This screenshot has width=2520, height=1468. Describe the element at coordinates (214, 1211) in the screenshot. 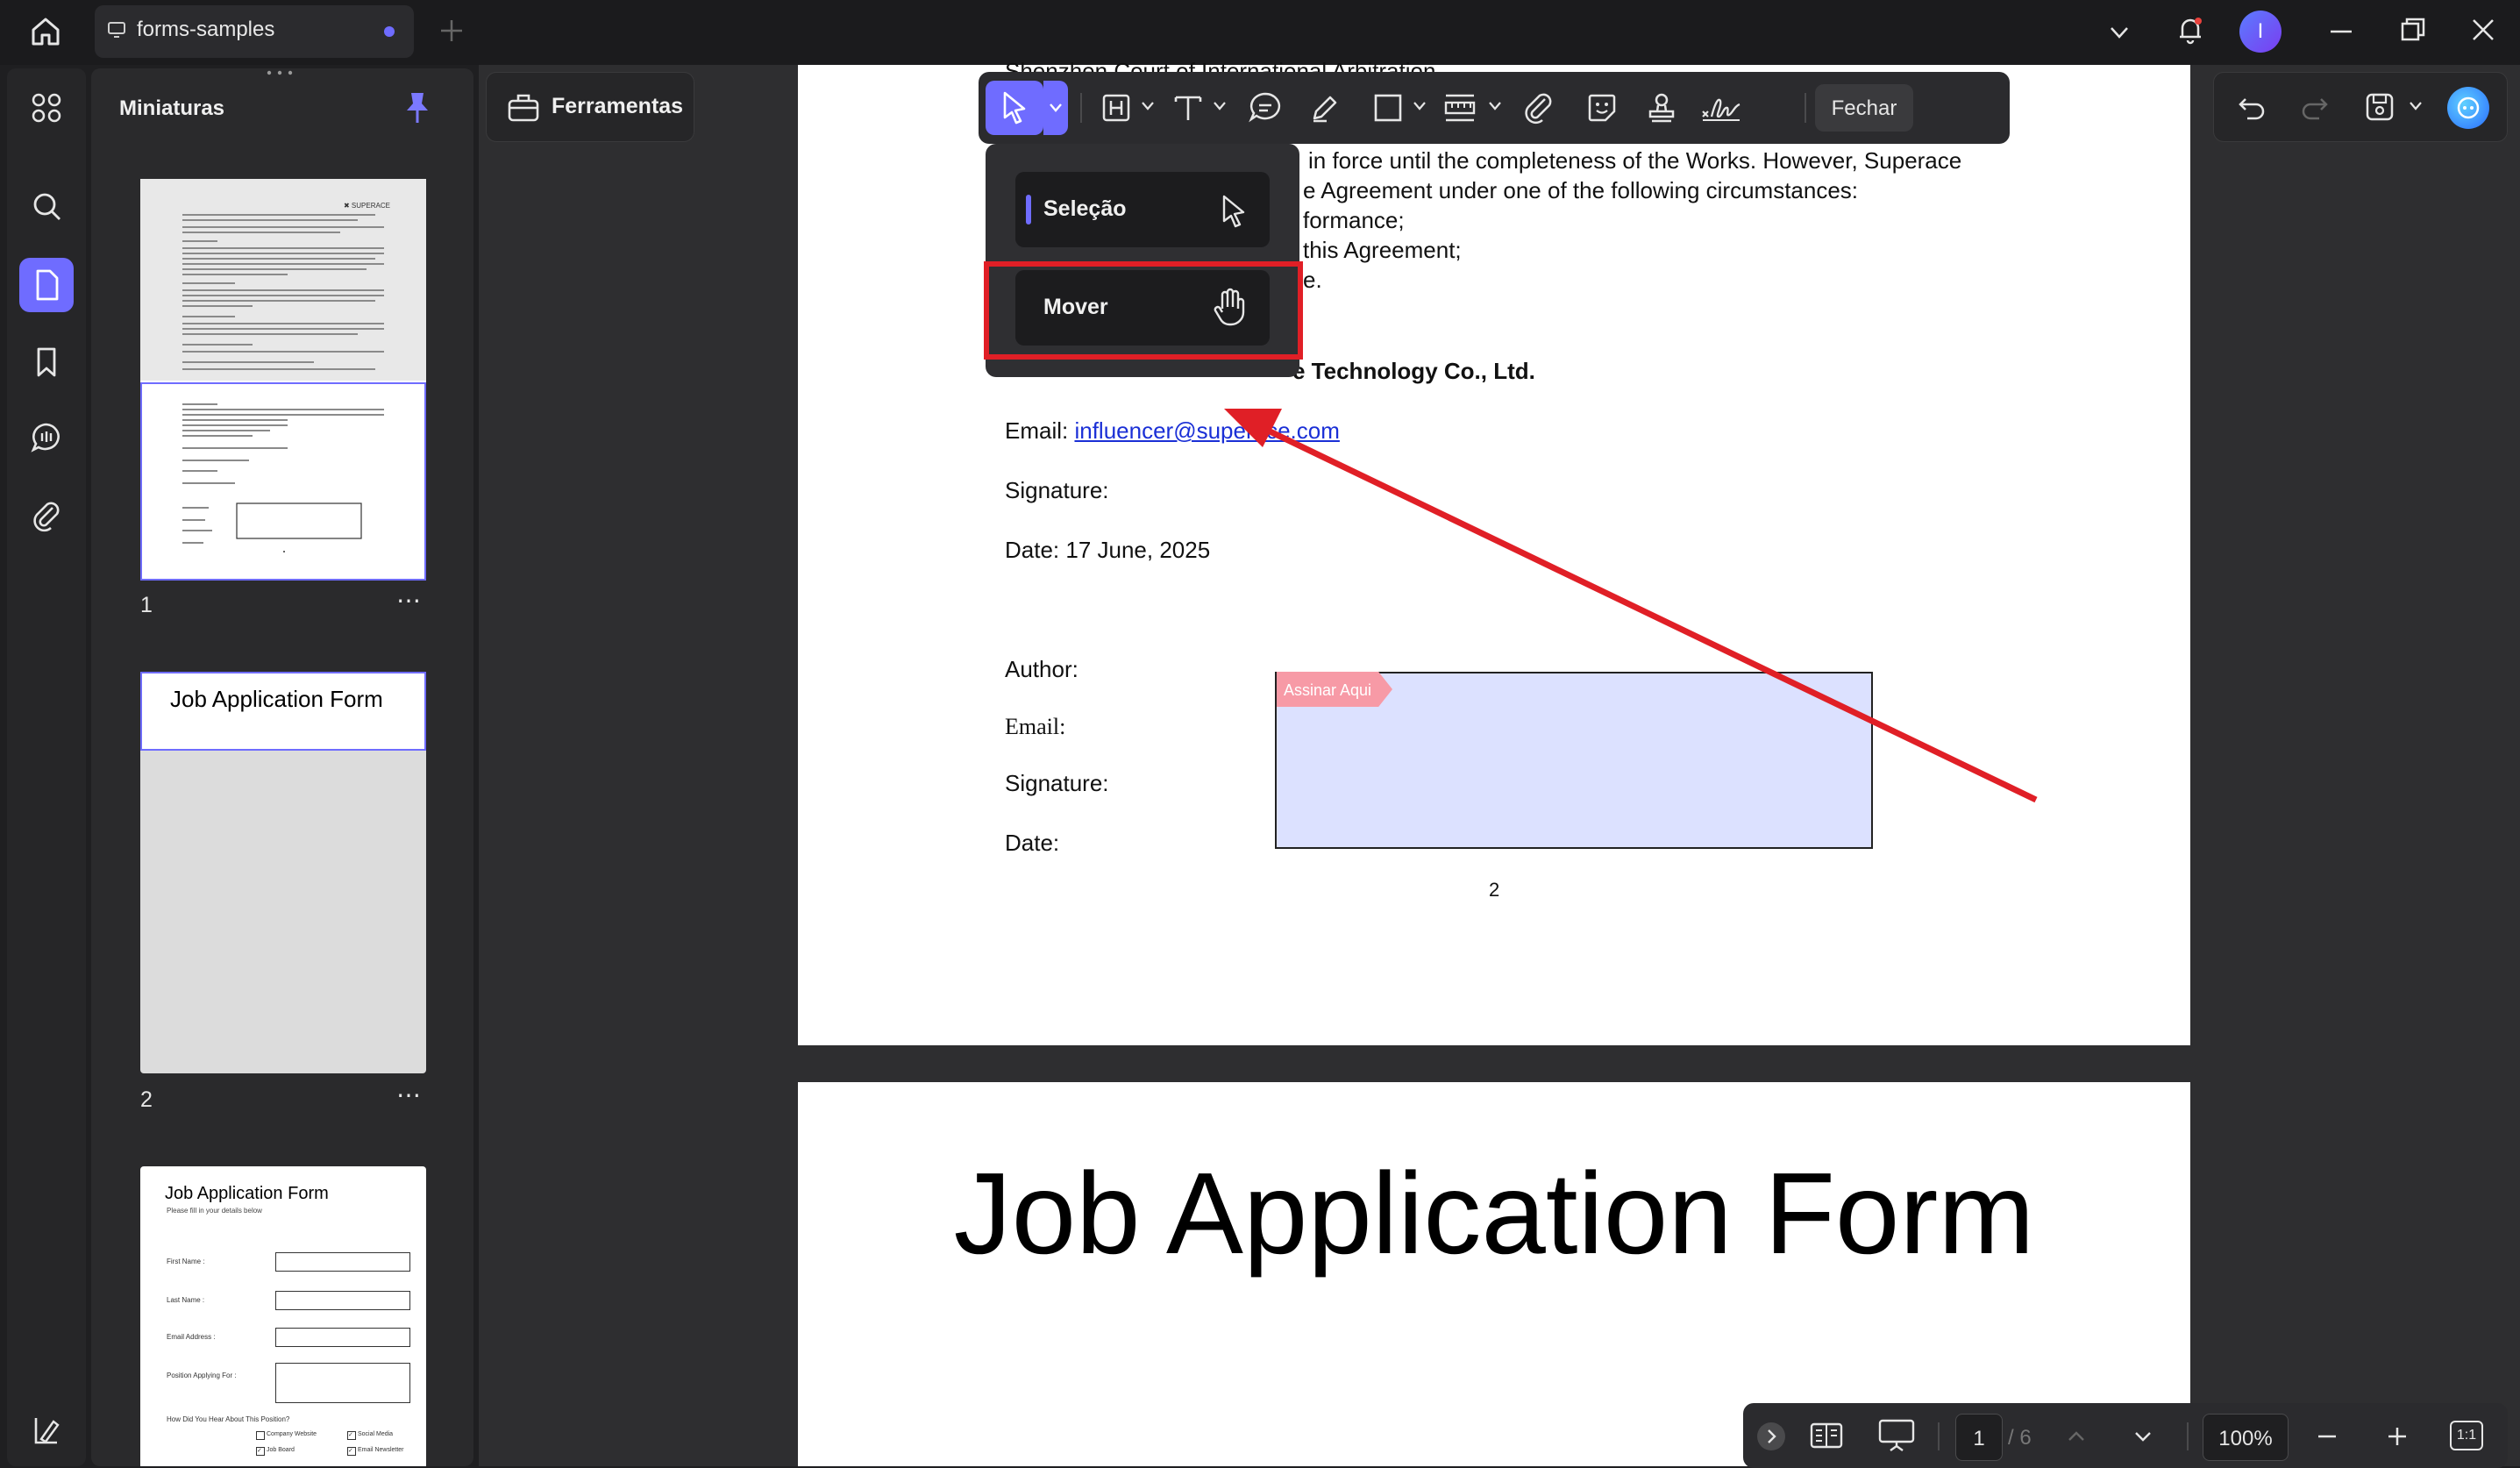

I see `thumbnail-subtitle: Please fill in your details below` at that location.